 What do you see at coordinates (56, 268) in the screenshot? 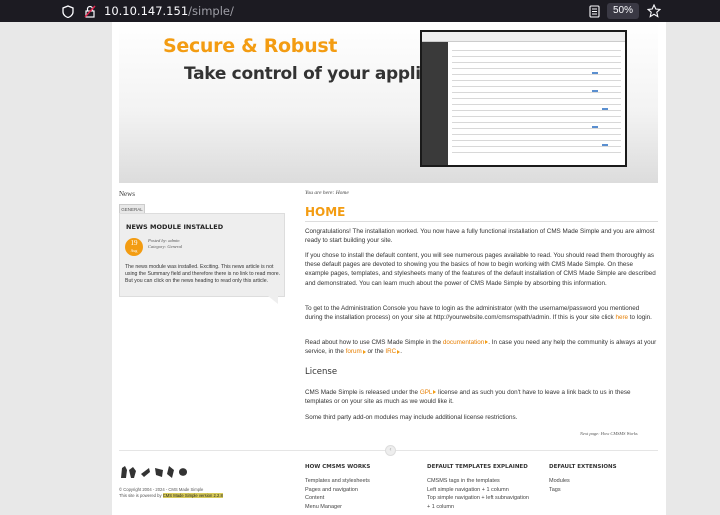
I see `page-margin-left` at bounding box center [56, 268].